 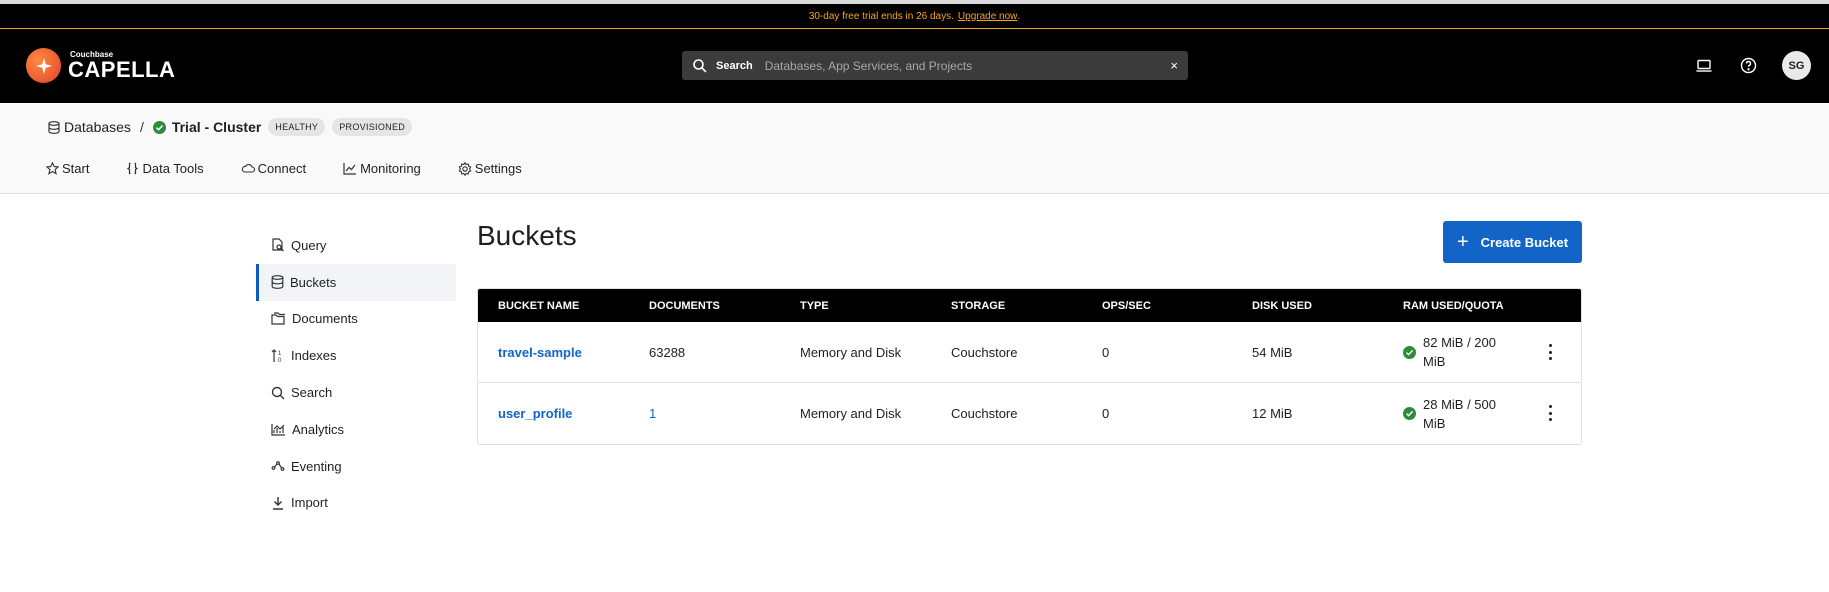 I want to click on tab-settings: Settings, so click(x=490, y=168).